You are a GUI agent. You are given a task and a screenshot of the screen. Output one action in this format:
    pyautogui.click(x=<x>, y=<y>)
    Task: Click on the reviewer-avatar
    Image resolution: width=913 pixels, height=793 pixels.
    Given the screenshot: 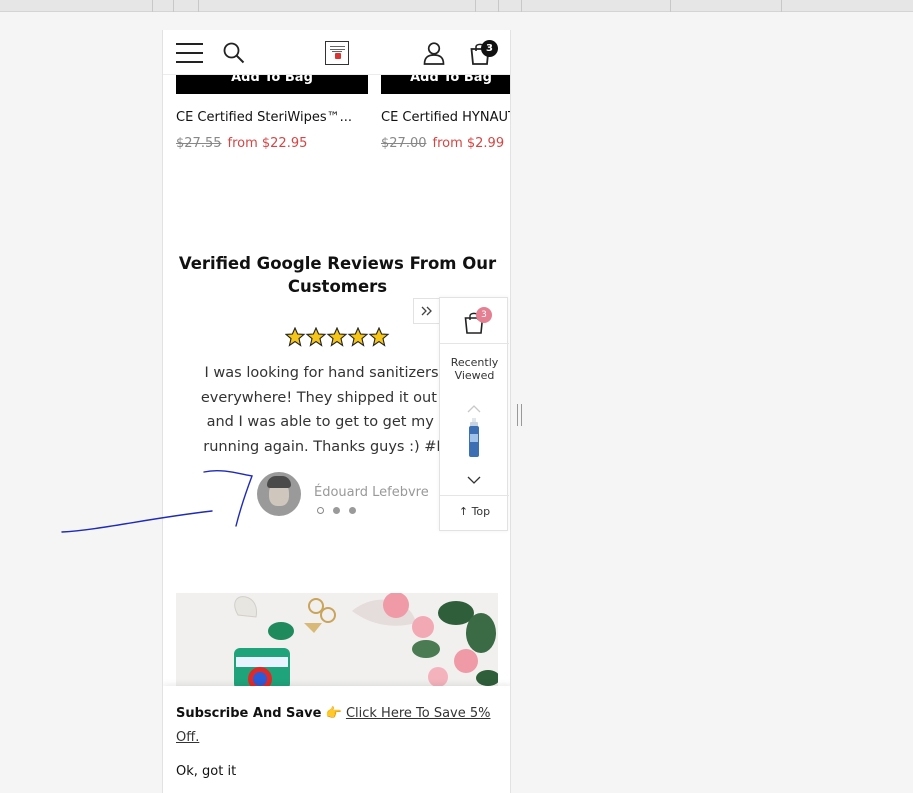 What is the action you would take?
    pyautogui.click(x=279, y=494)
    